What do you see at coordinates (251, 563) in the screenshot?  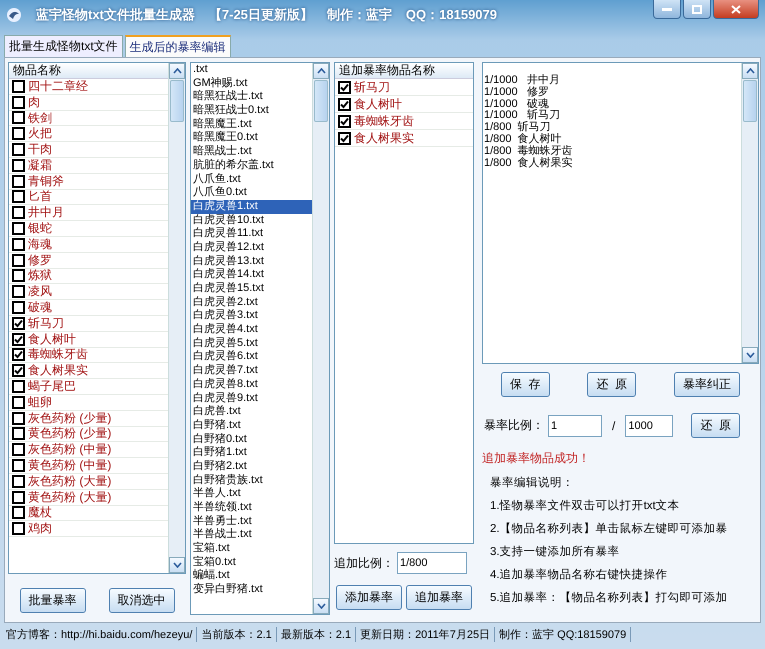 I see `file-item: 宝箱0.txt` at bounding box center [251, 563].